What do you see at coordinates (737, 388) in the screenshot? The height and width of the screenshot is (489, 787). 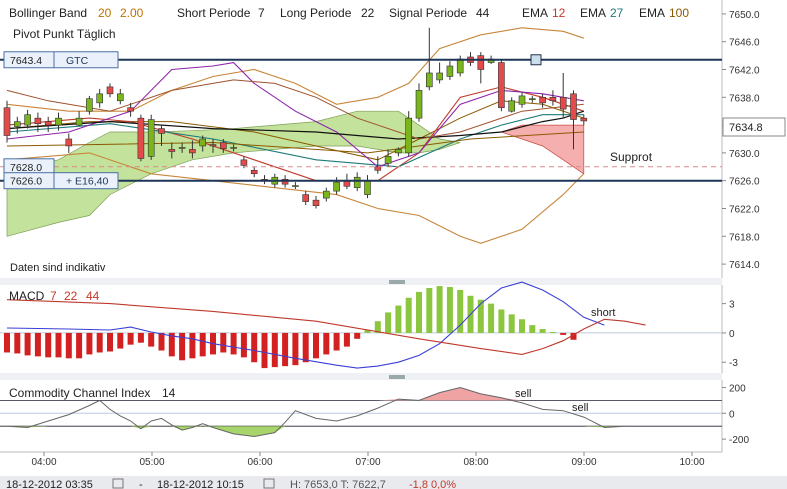 I see `cci-tick-label: 200` at bounding box center [737, 388].